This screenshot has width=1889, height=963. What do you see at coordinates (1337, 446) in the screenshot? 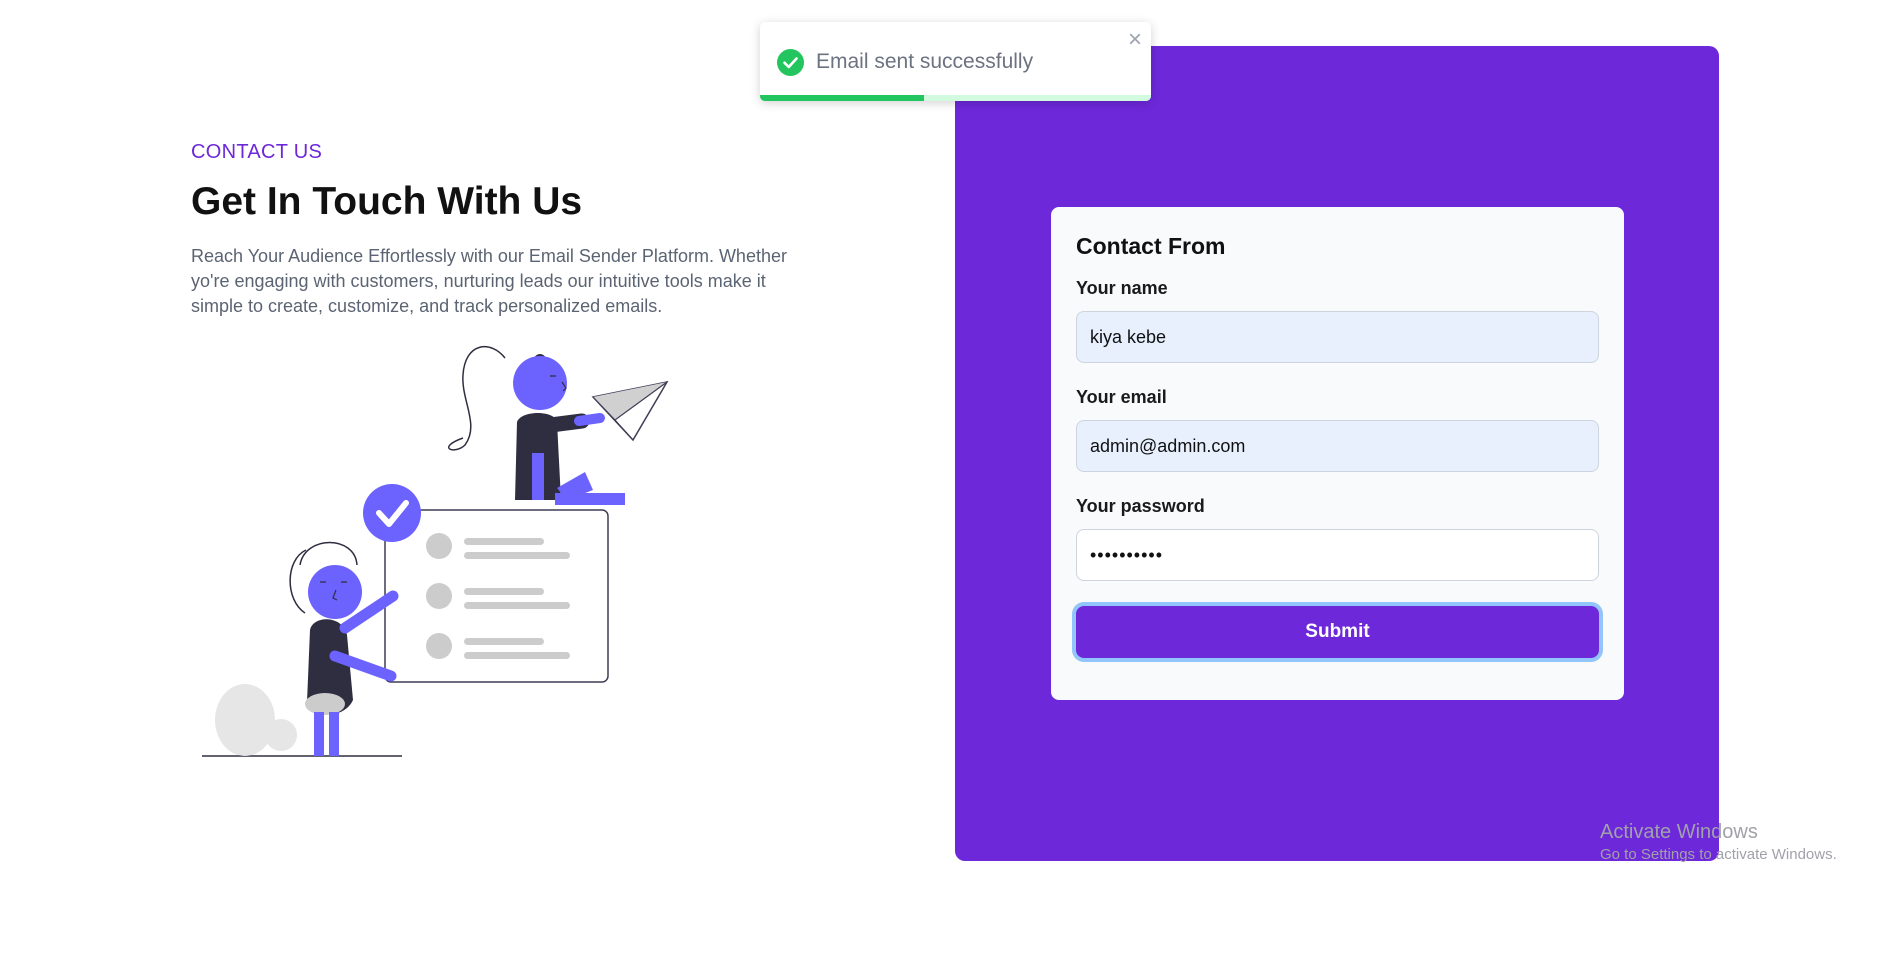
I see `email-input` at bounding box center [1337, 446].